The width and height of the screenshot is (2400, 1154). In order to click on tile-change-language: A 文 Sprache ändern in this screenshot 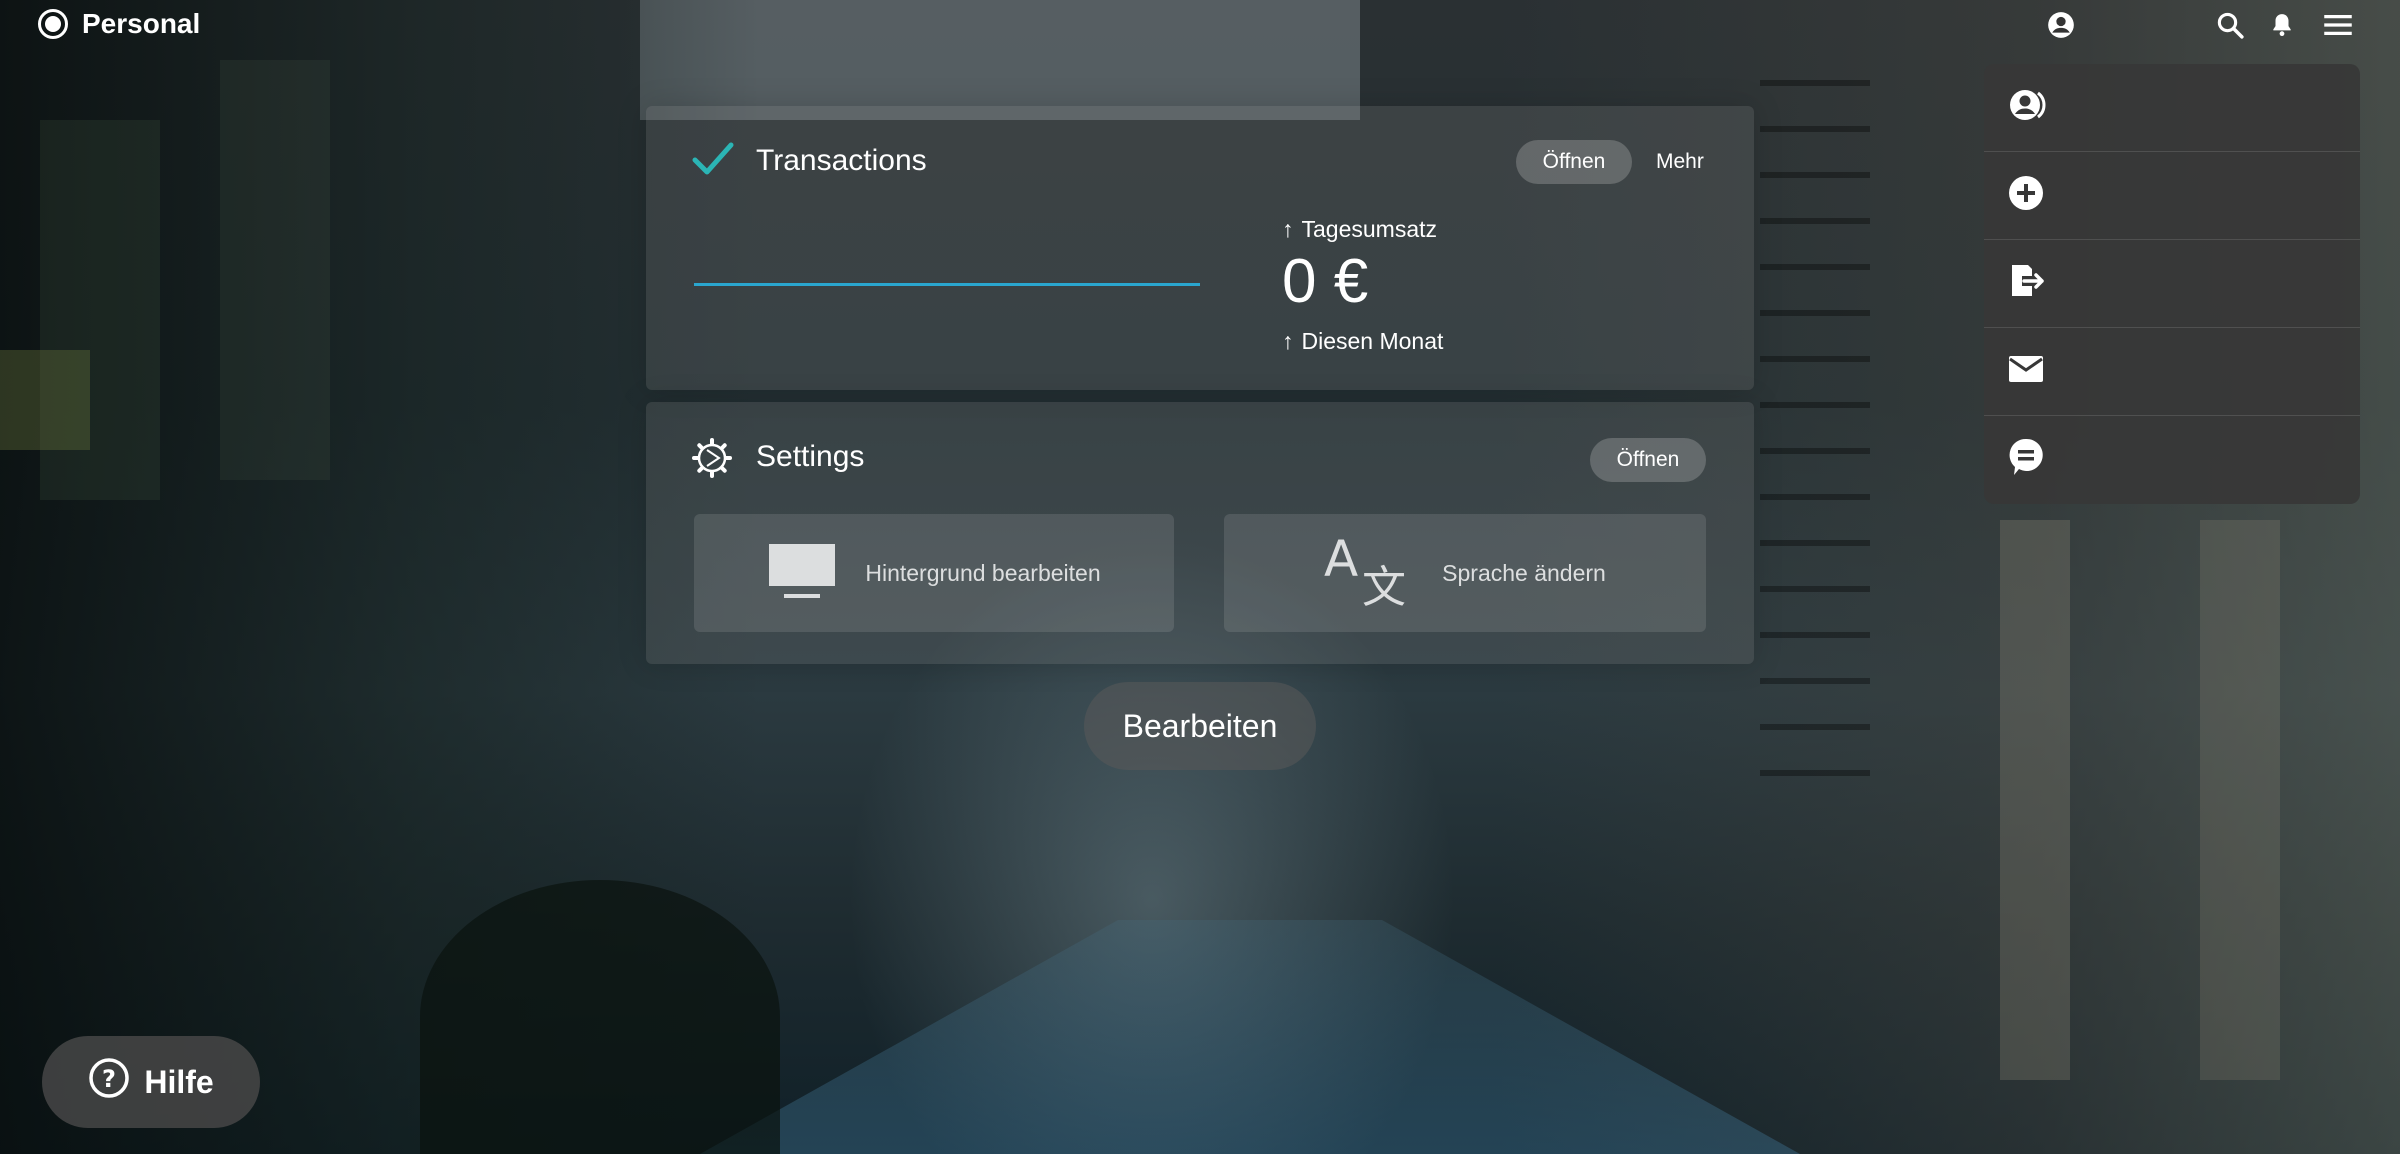, I will do `click(1465, 573)`.